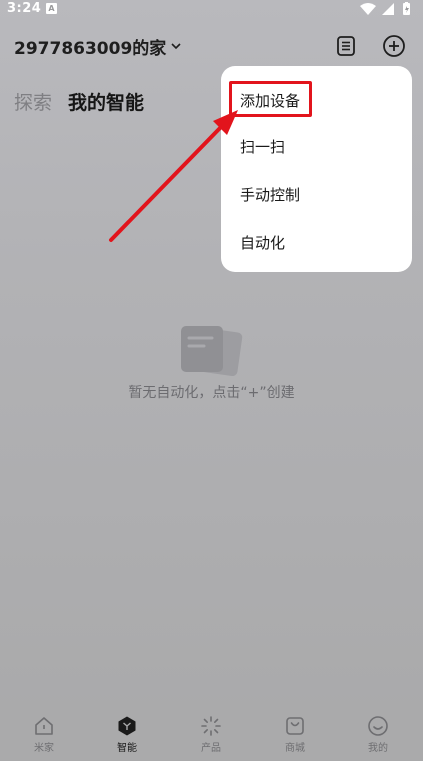 Image resolution: width=423 pixels, height=761 pixels. Describe the element at coordinates (378, 726) in the screenshot. I see `profile-smile-icon` at that location.